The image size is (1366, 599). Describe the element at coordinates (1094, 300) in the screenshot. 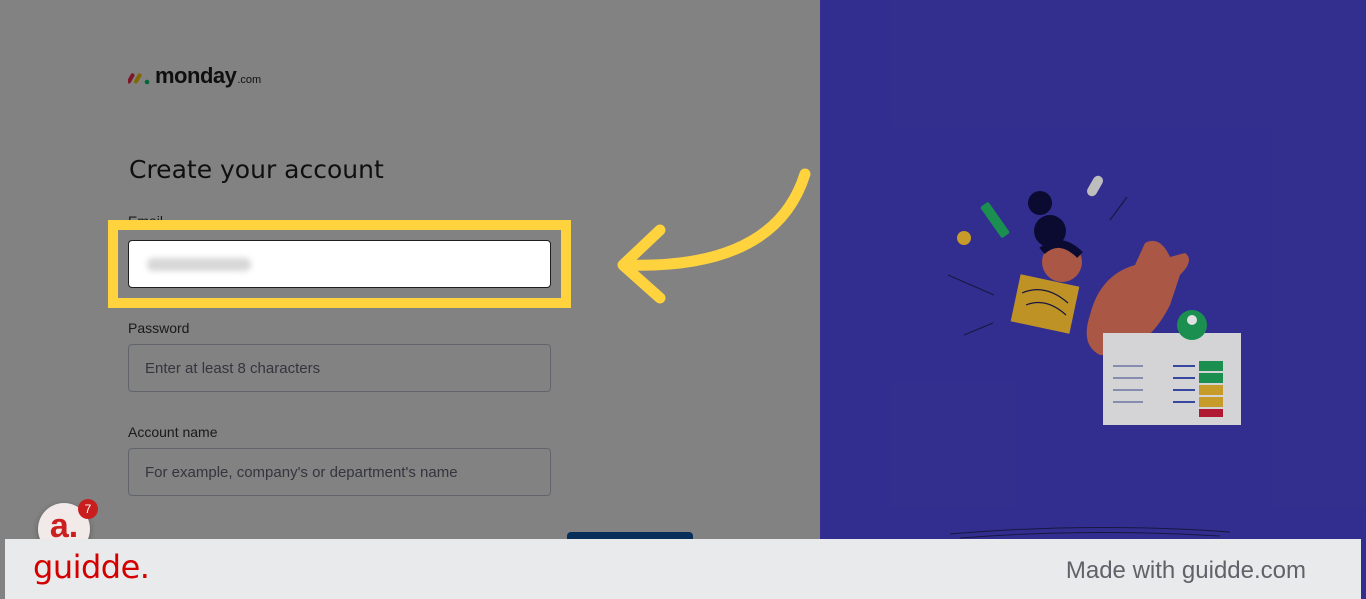

I see `signup-illustration` at that location.